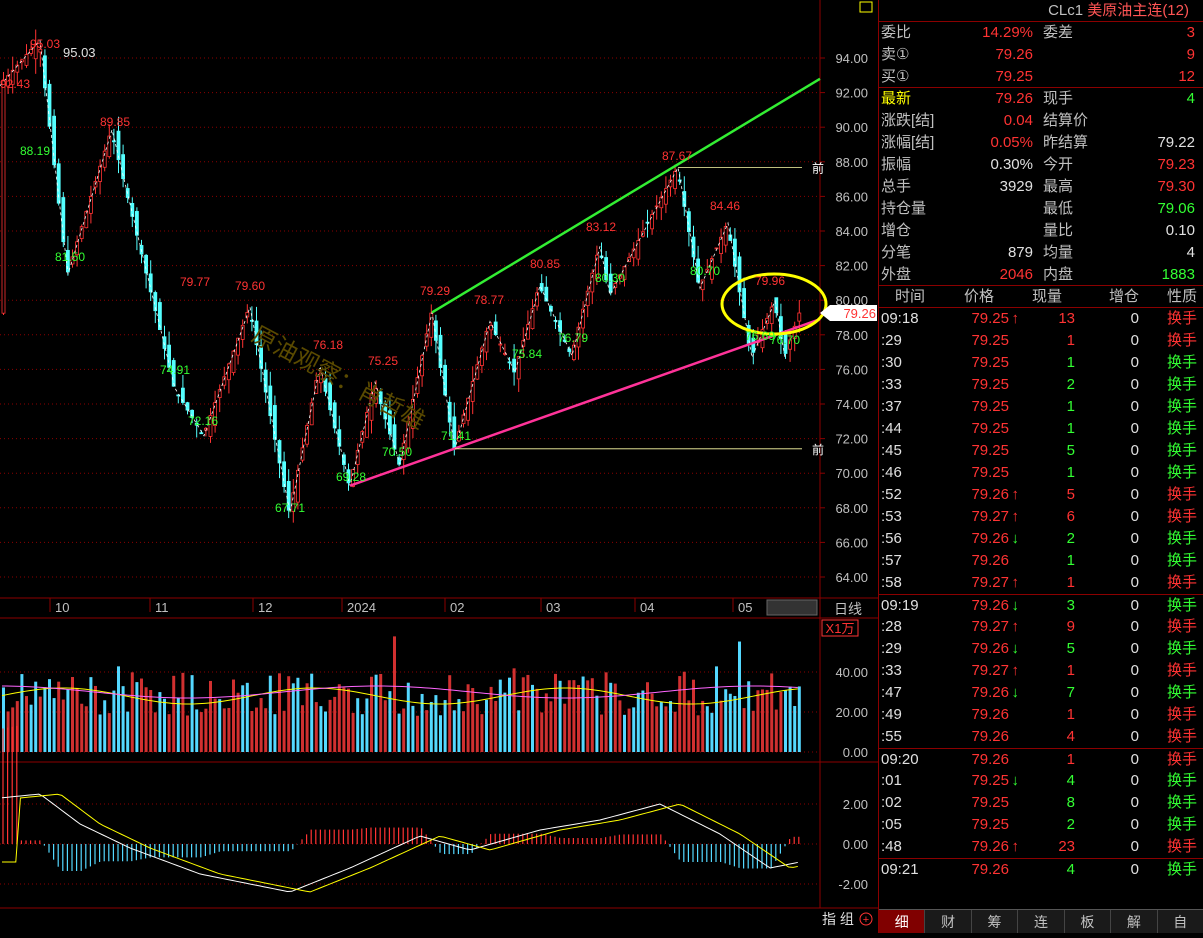  I want to click on price-axis-label: 76.00, so click(851, 369).